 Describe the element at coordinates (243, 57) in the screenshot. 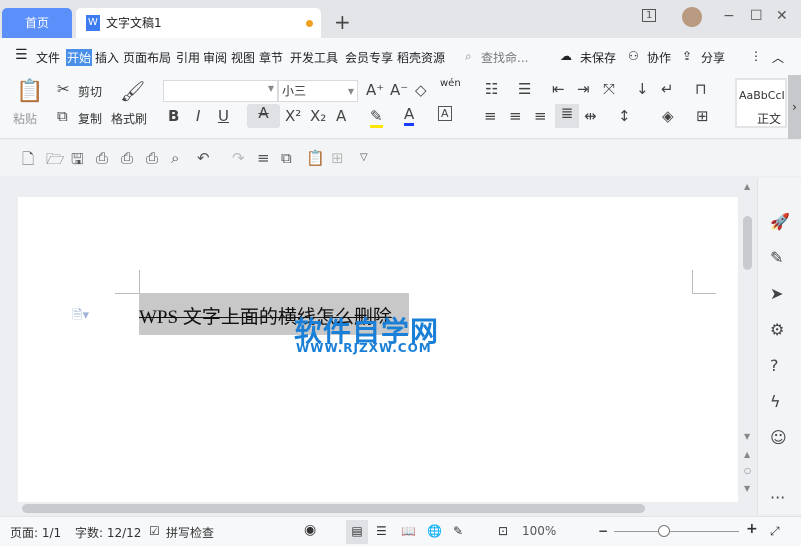

I see `menu-view: 视图` at that location.